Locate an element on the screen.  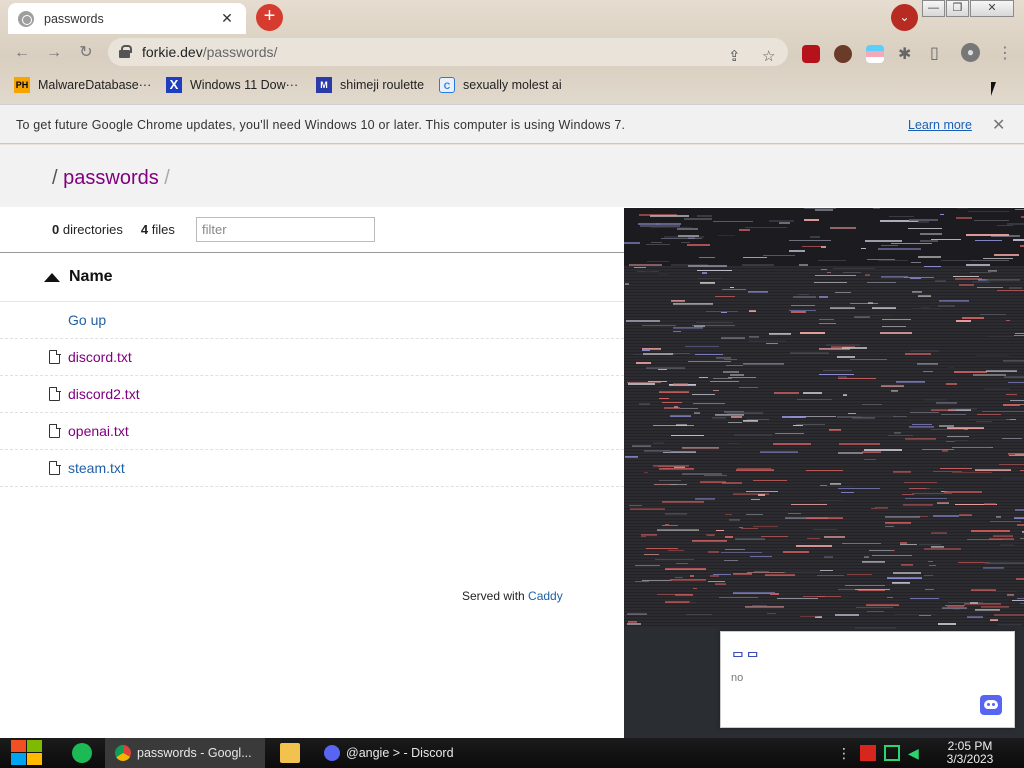
bookmark-label: MalwareDatabase··· is located at coordinates (95, 85).